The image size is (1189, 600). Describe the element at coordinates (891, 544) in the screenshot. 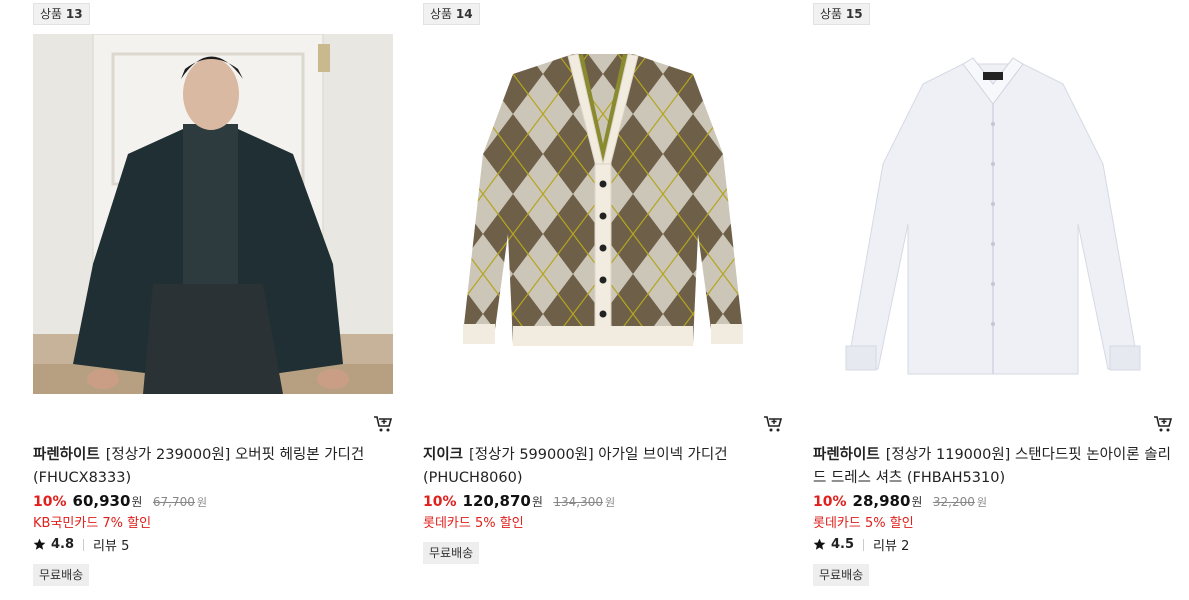

I see `review-count: 리뷰 2` at that location.